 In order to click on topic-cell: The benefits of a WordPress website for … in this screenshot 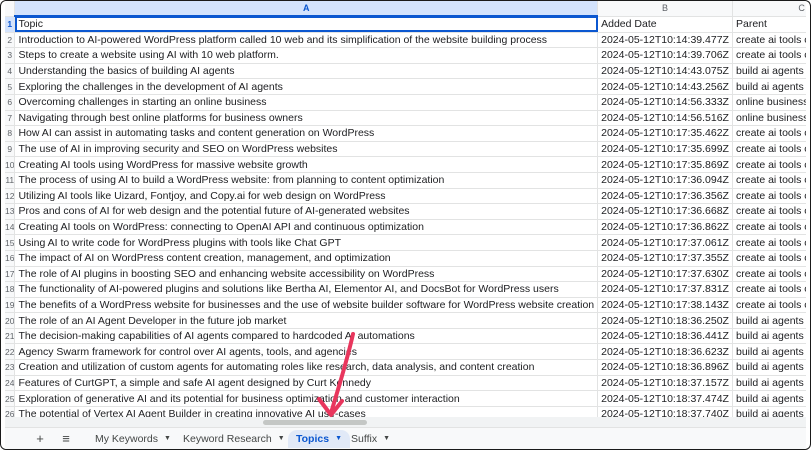, I will do `click(306, 305)`.